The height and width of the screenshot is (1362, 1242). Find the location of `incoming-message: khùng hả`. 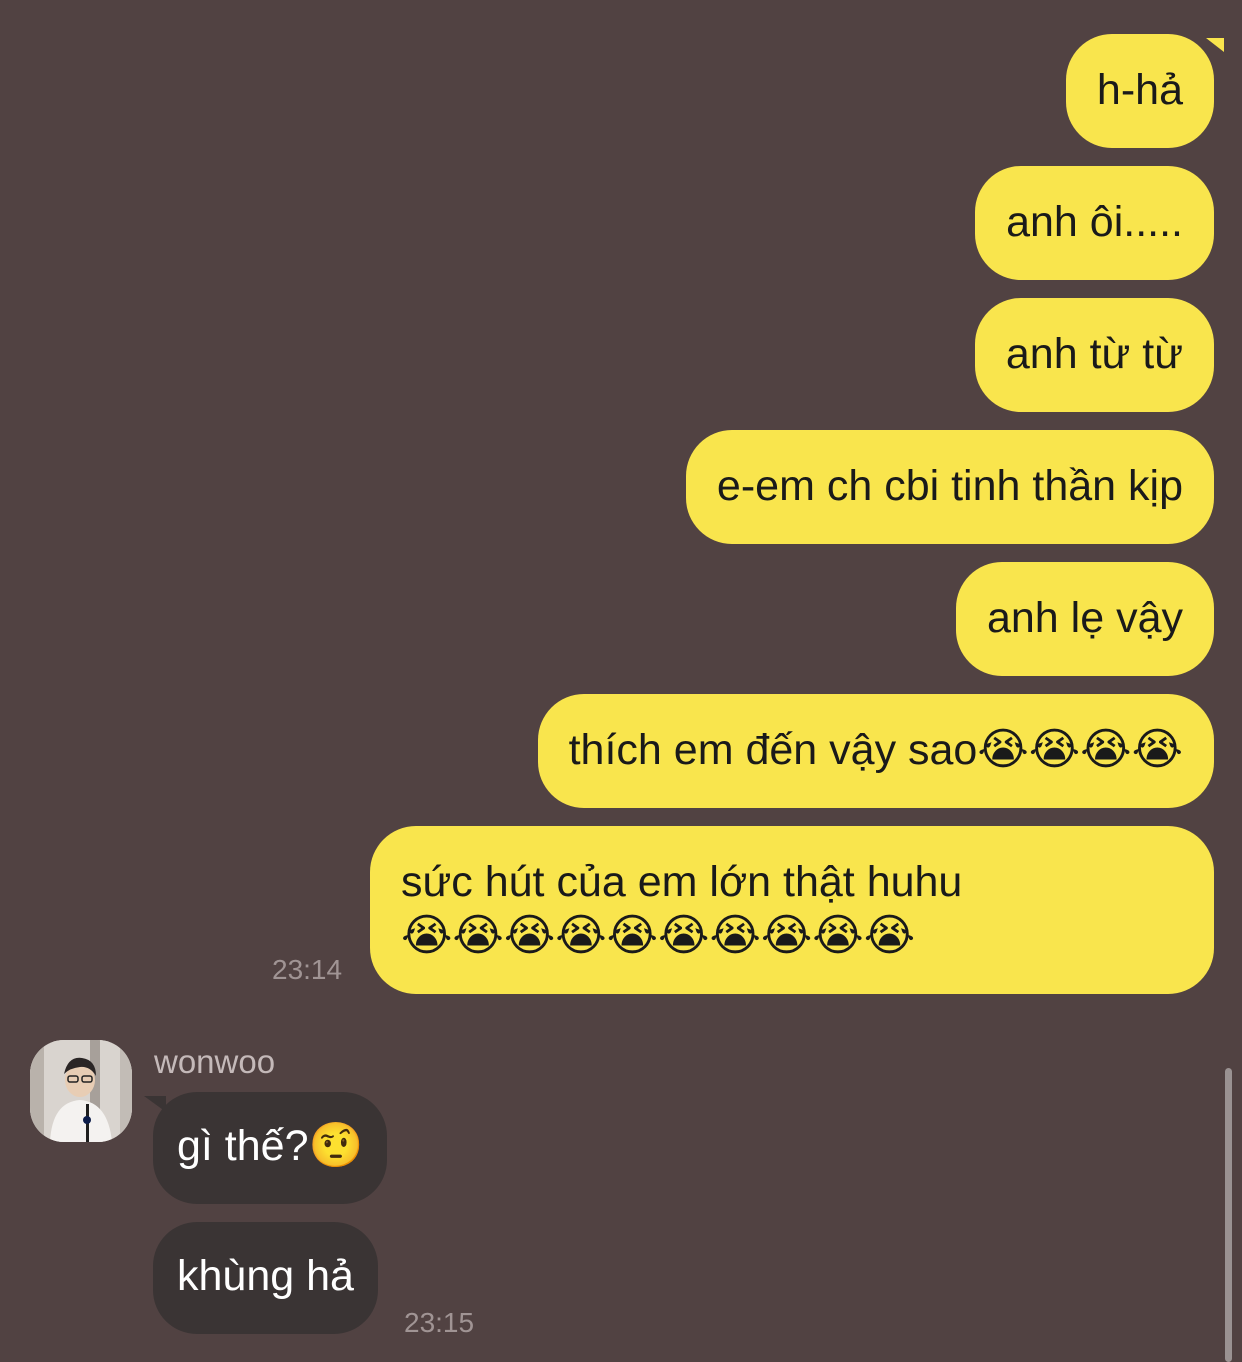

incoming-message: khùng hả is located at coordinates (265, 1278).